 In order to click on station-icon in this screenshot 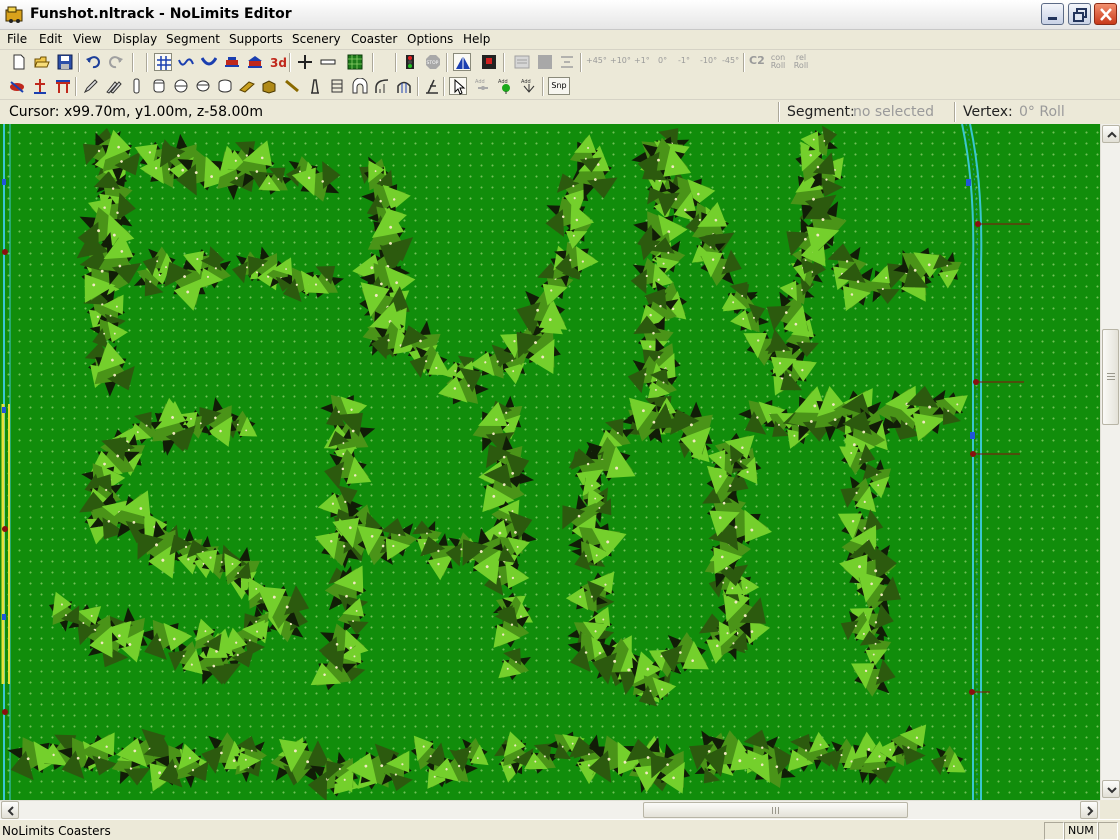, I will do `click(255, 62)`.